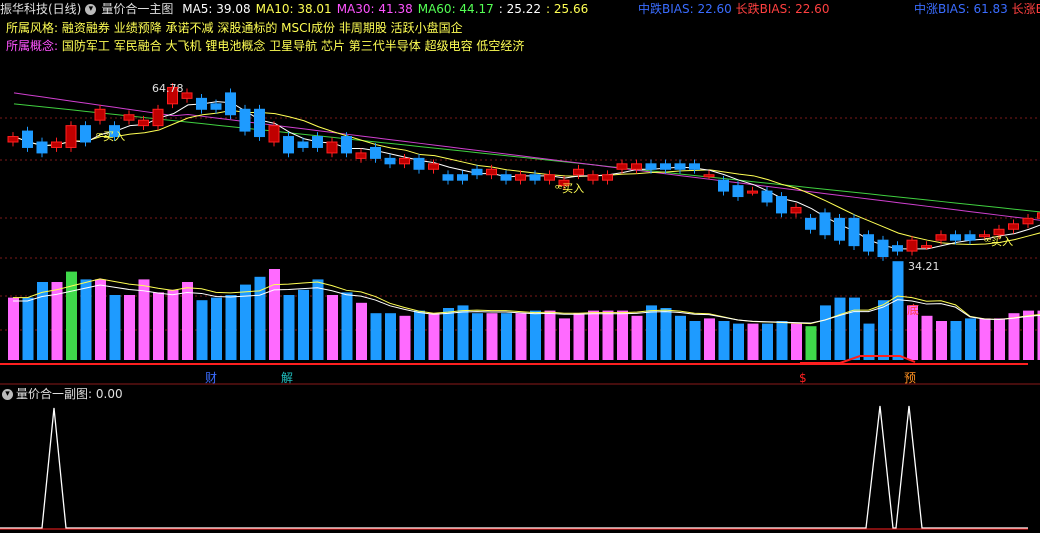 The width and height of the screenshot is (1040, 533). Describe the element at coordinates (569, 188) in the screenshot. I see `buy-signal: ꟹ买入` at that location.